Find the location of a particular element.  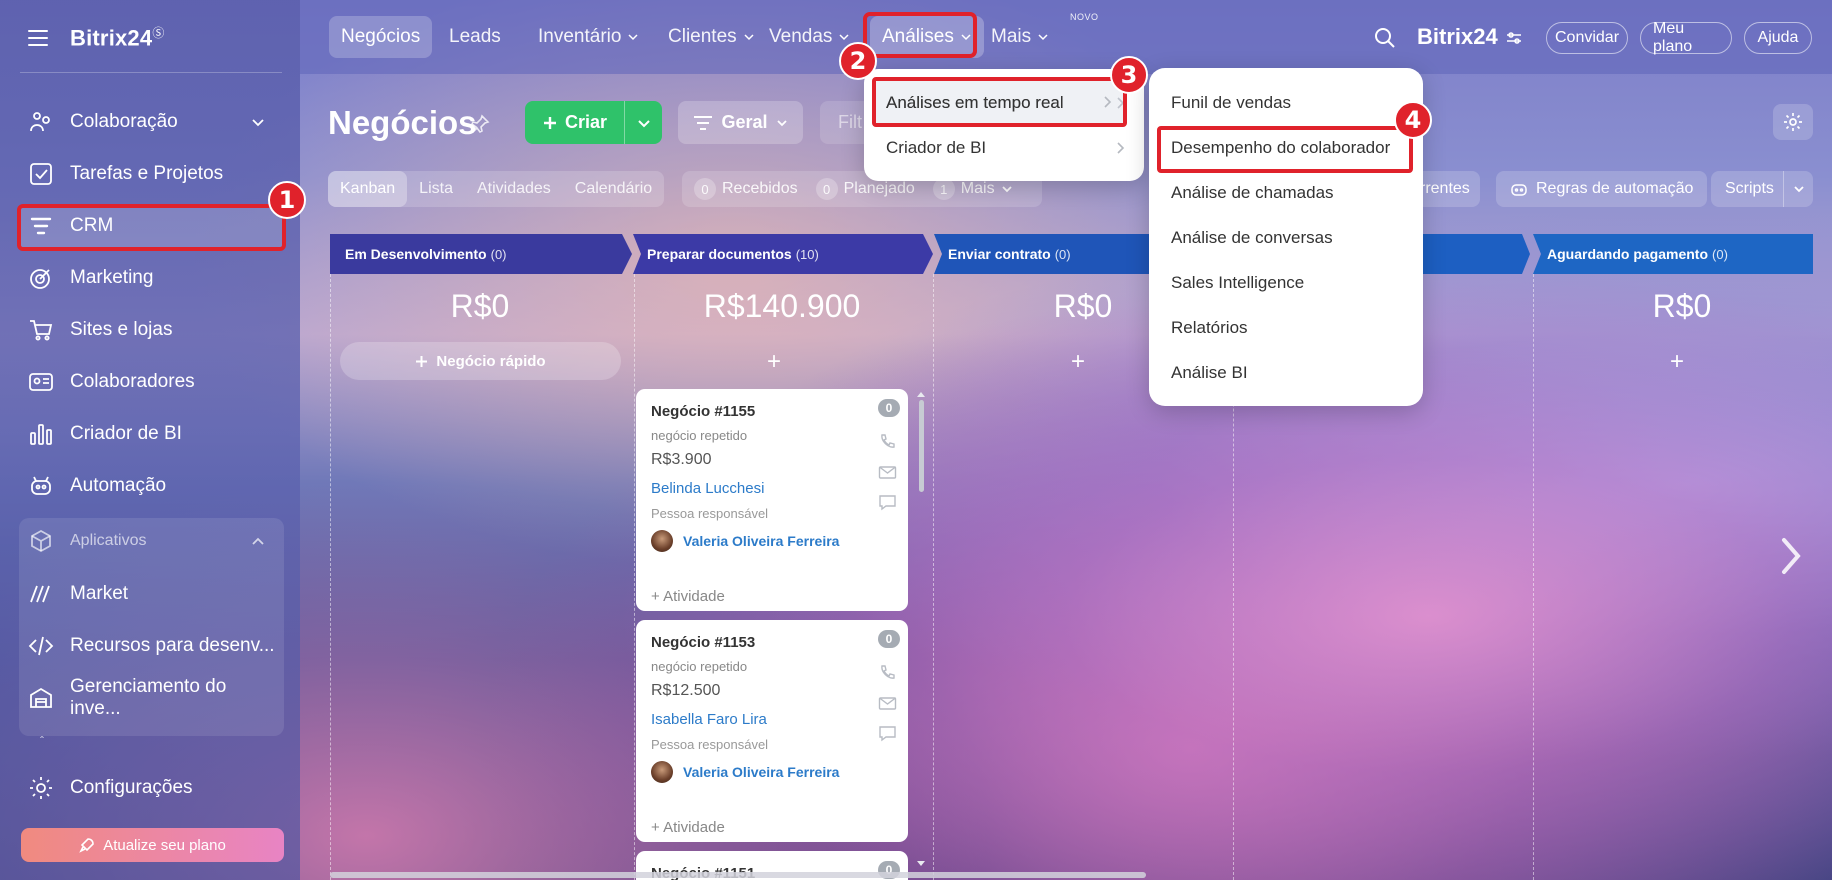

menu-item-funil-vendas: Funil de vendas is located at coordinates (1231, 103).